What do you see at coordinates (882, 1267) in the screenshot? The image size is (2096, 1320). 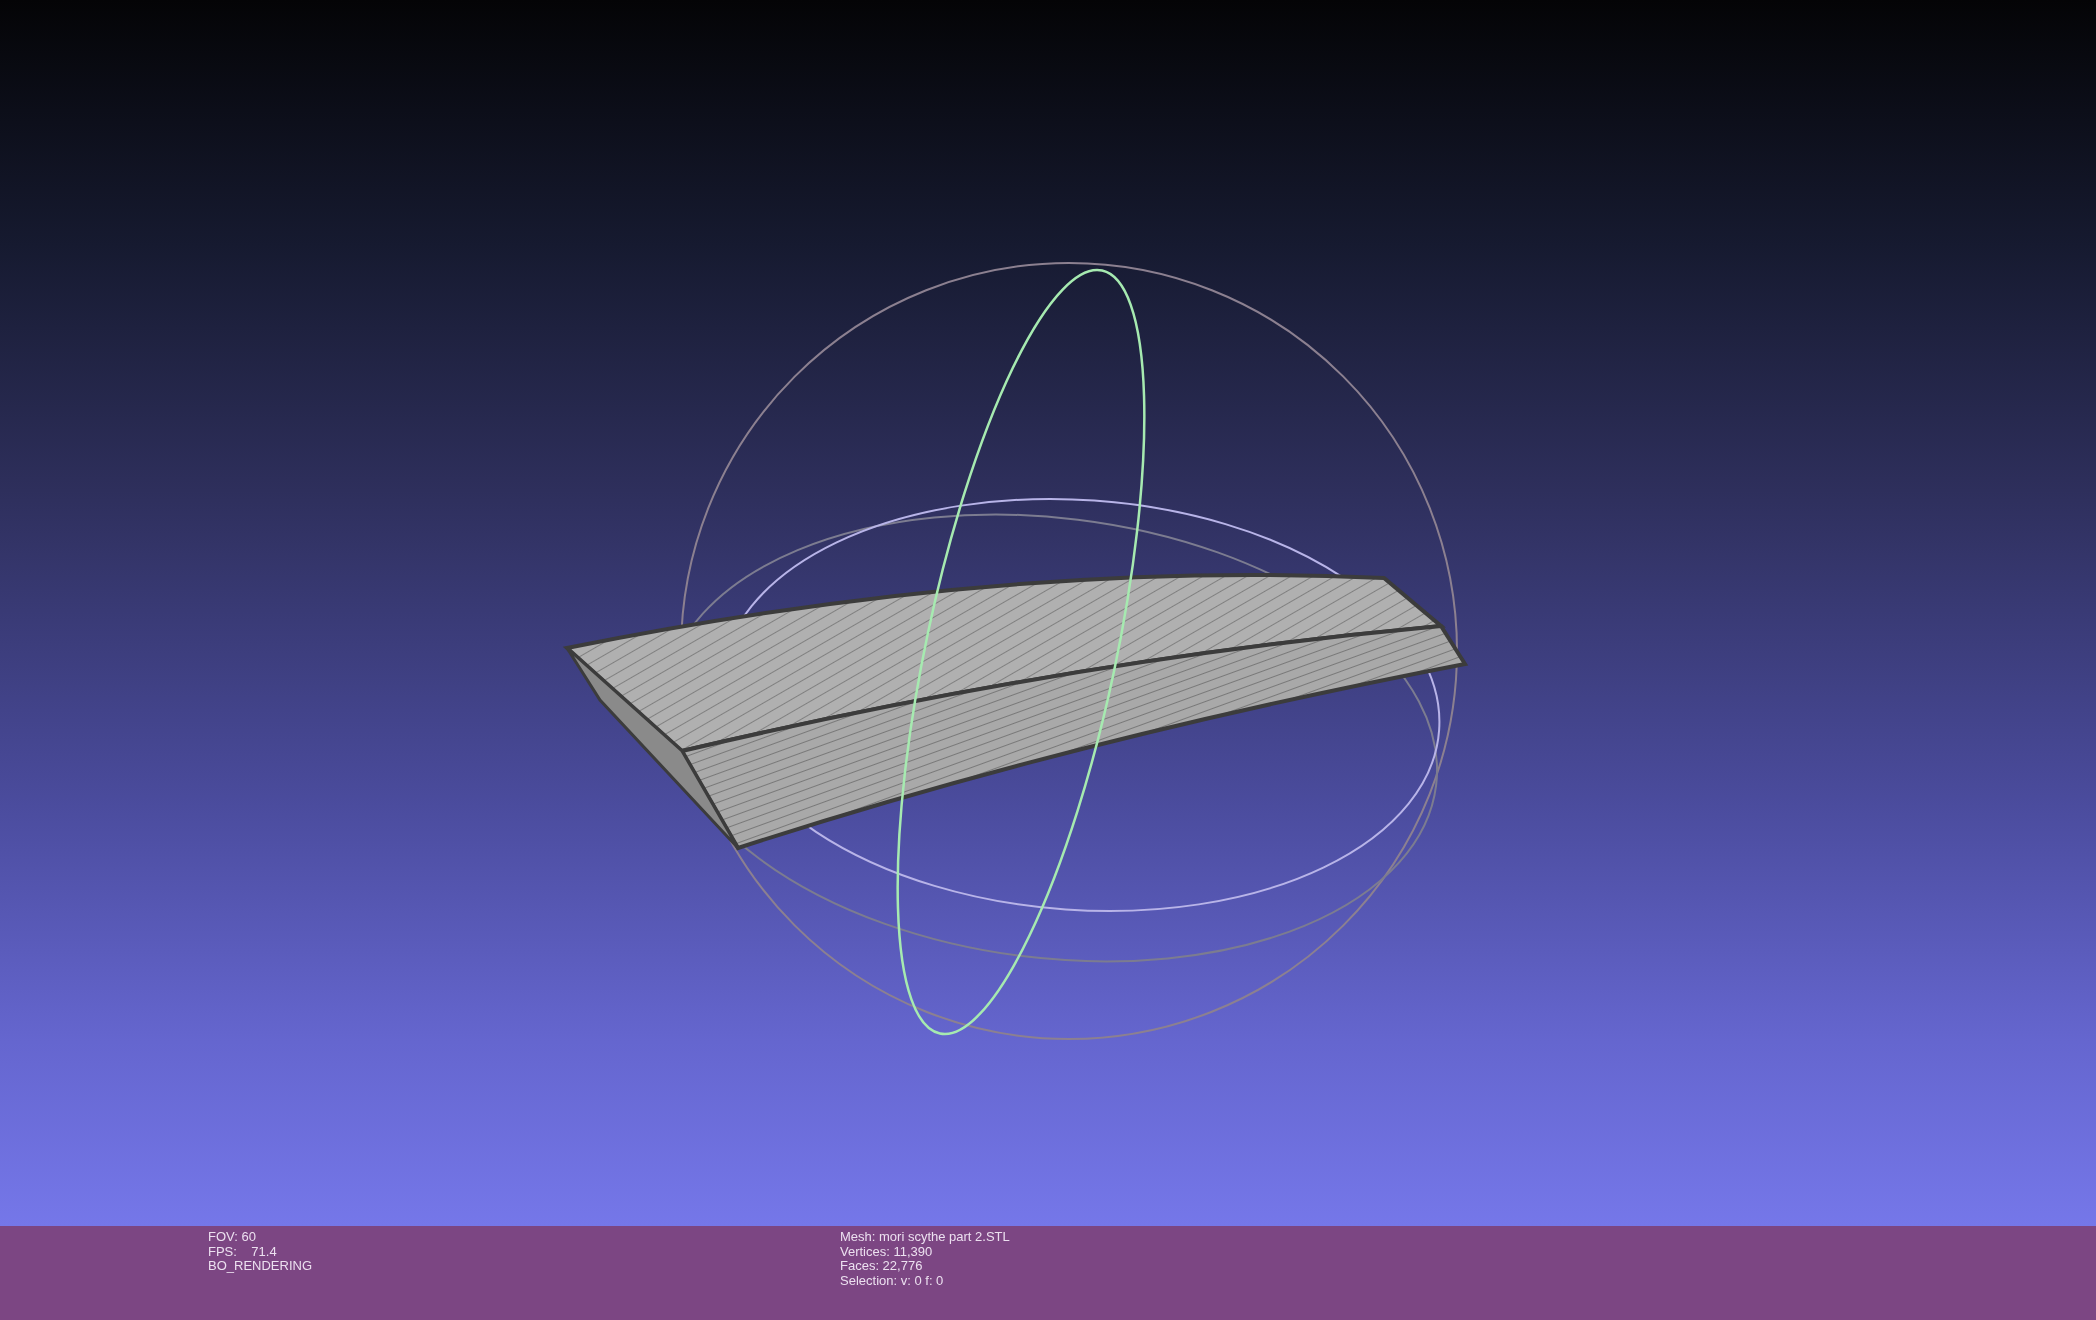 I see `mesh-info-text: Faces: 22,776` at bounding box center [882, 1267].